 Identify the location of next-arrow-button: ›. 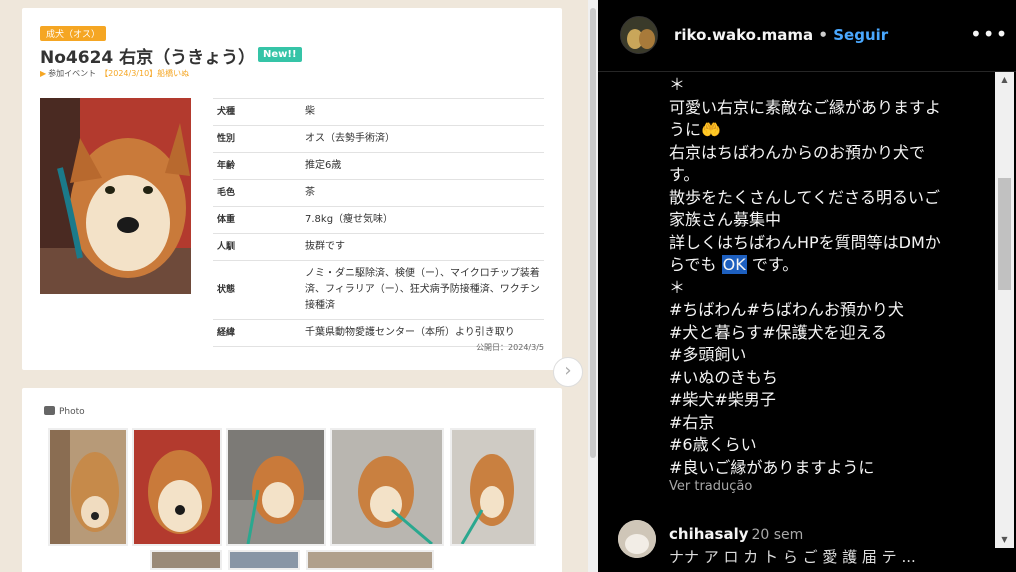
(568, 372).